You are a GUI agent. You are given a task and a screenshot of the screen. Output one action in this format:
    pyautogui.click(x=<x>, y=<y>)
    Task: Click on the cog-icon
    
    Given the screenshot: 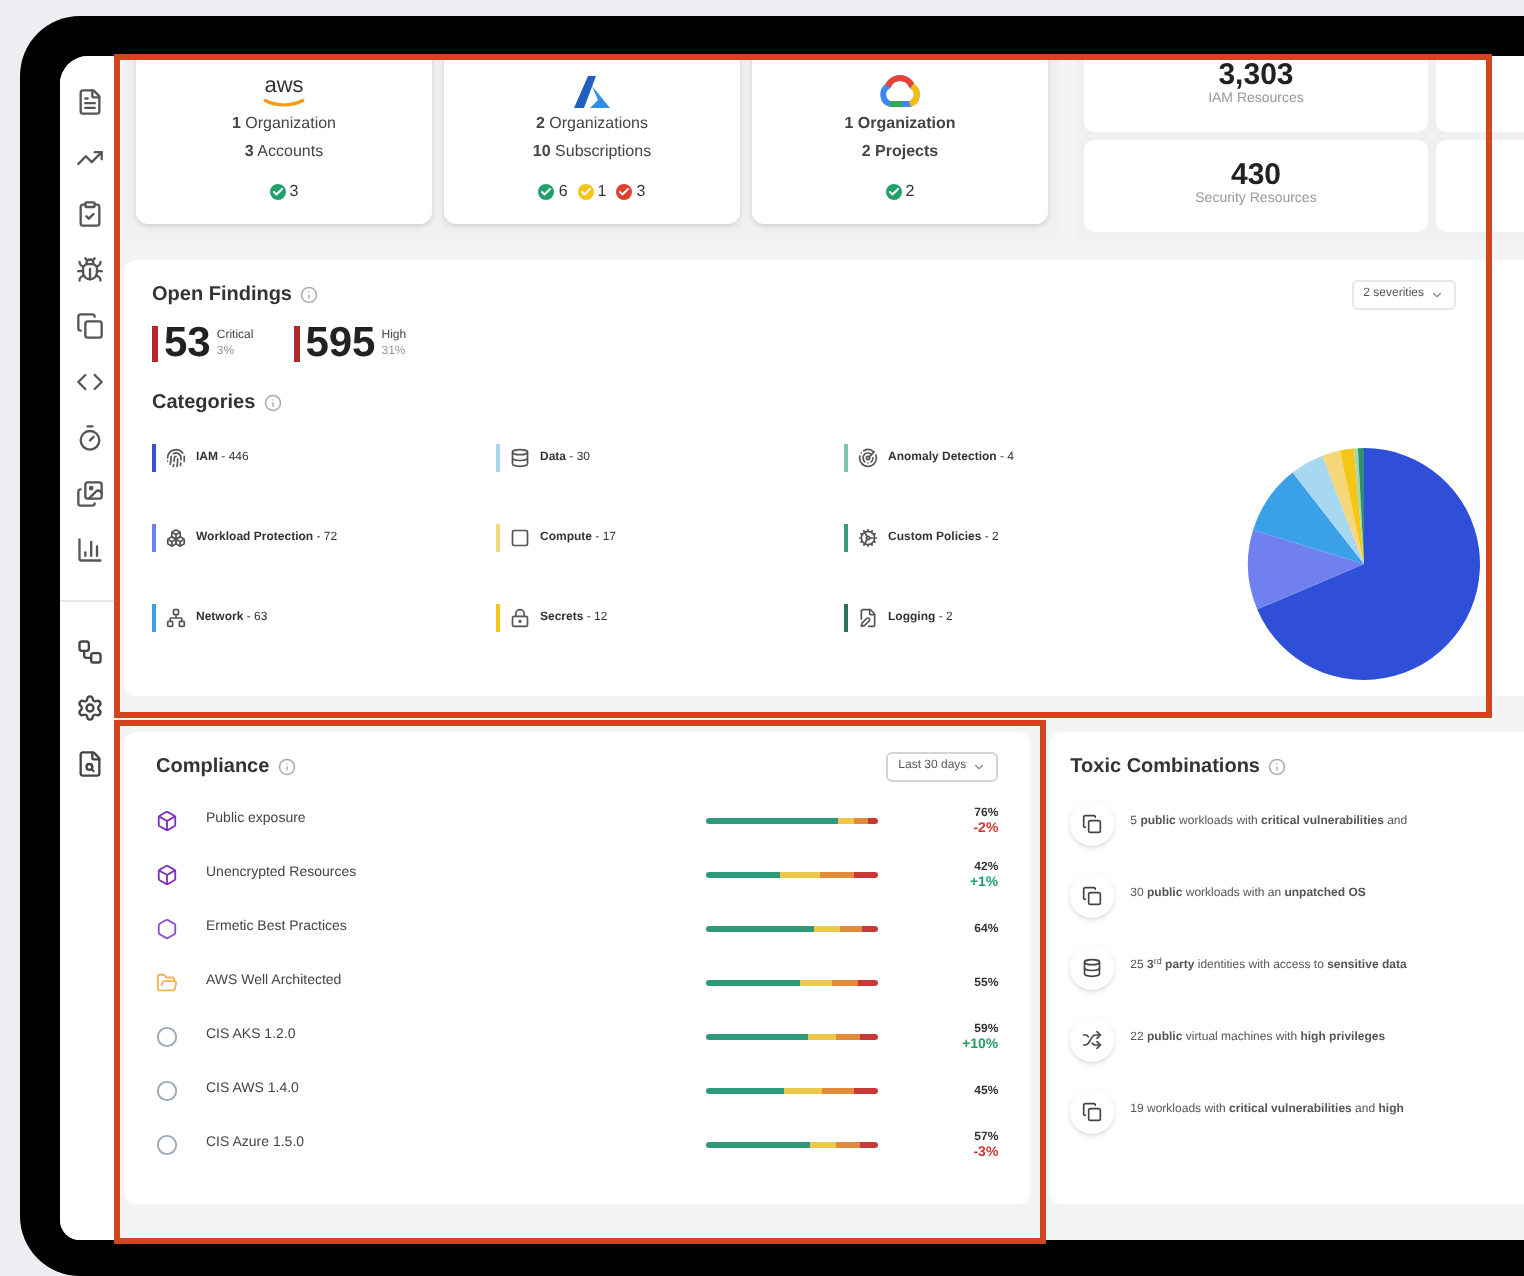 What is the action you would take?
    pyautogui.click(x=868, y=538)
    